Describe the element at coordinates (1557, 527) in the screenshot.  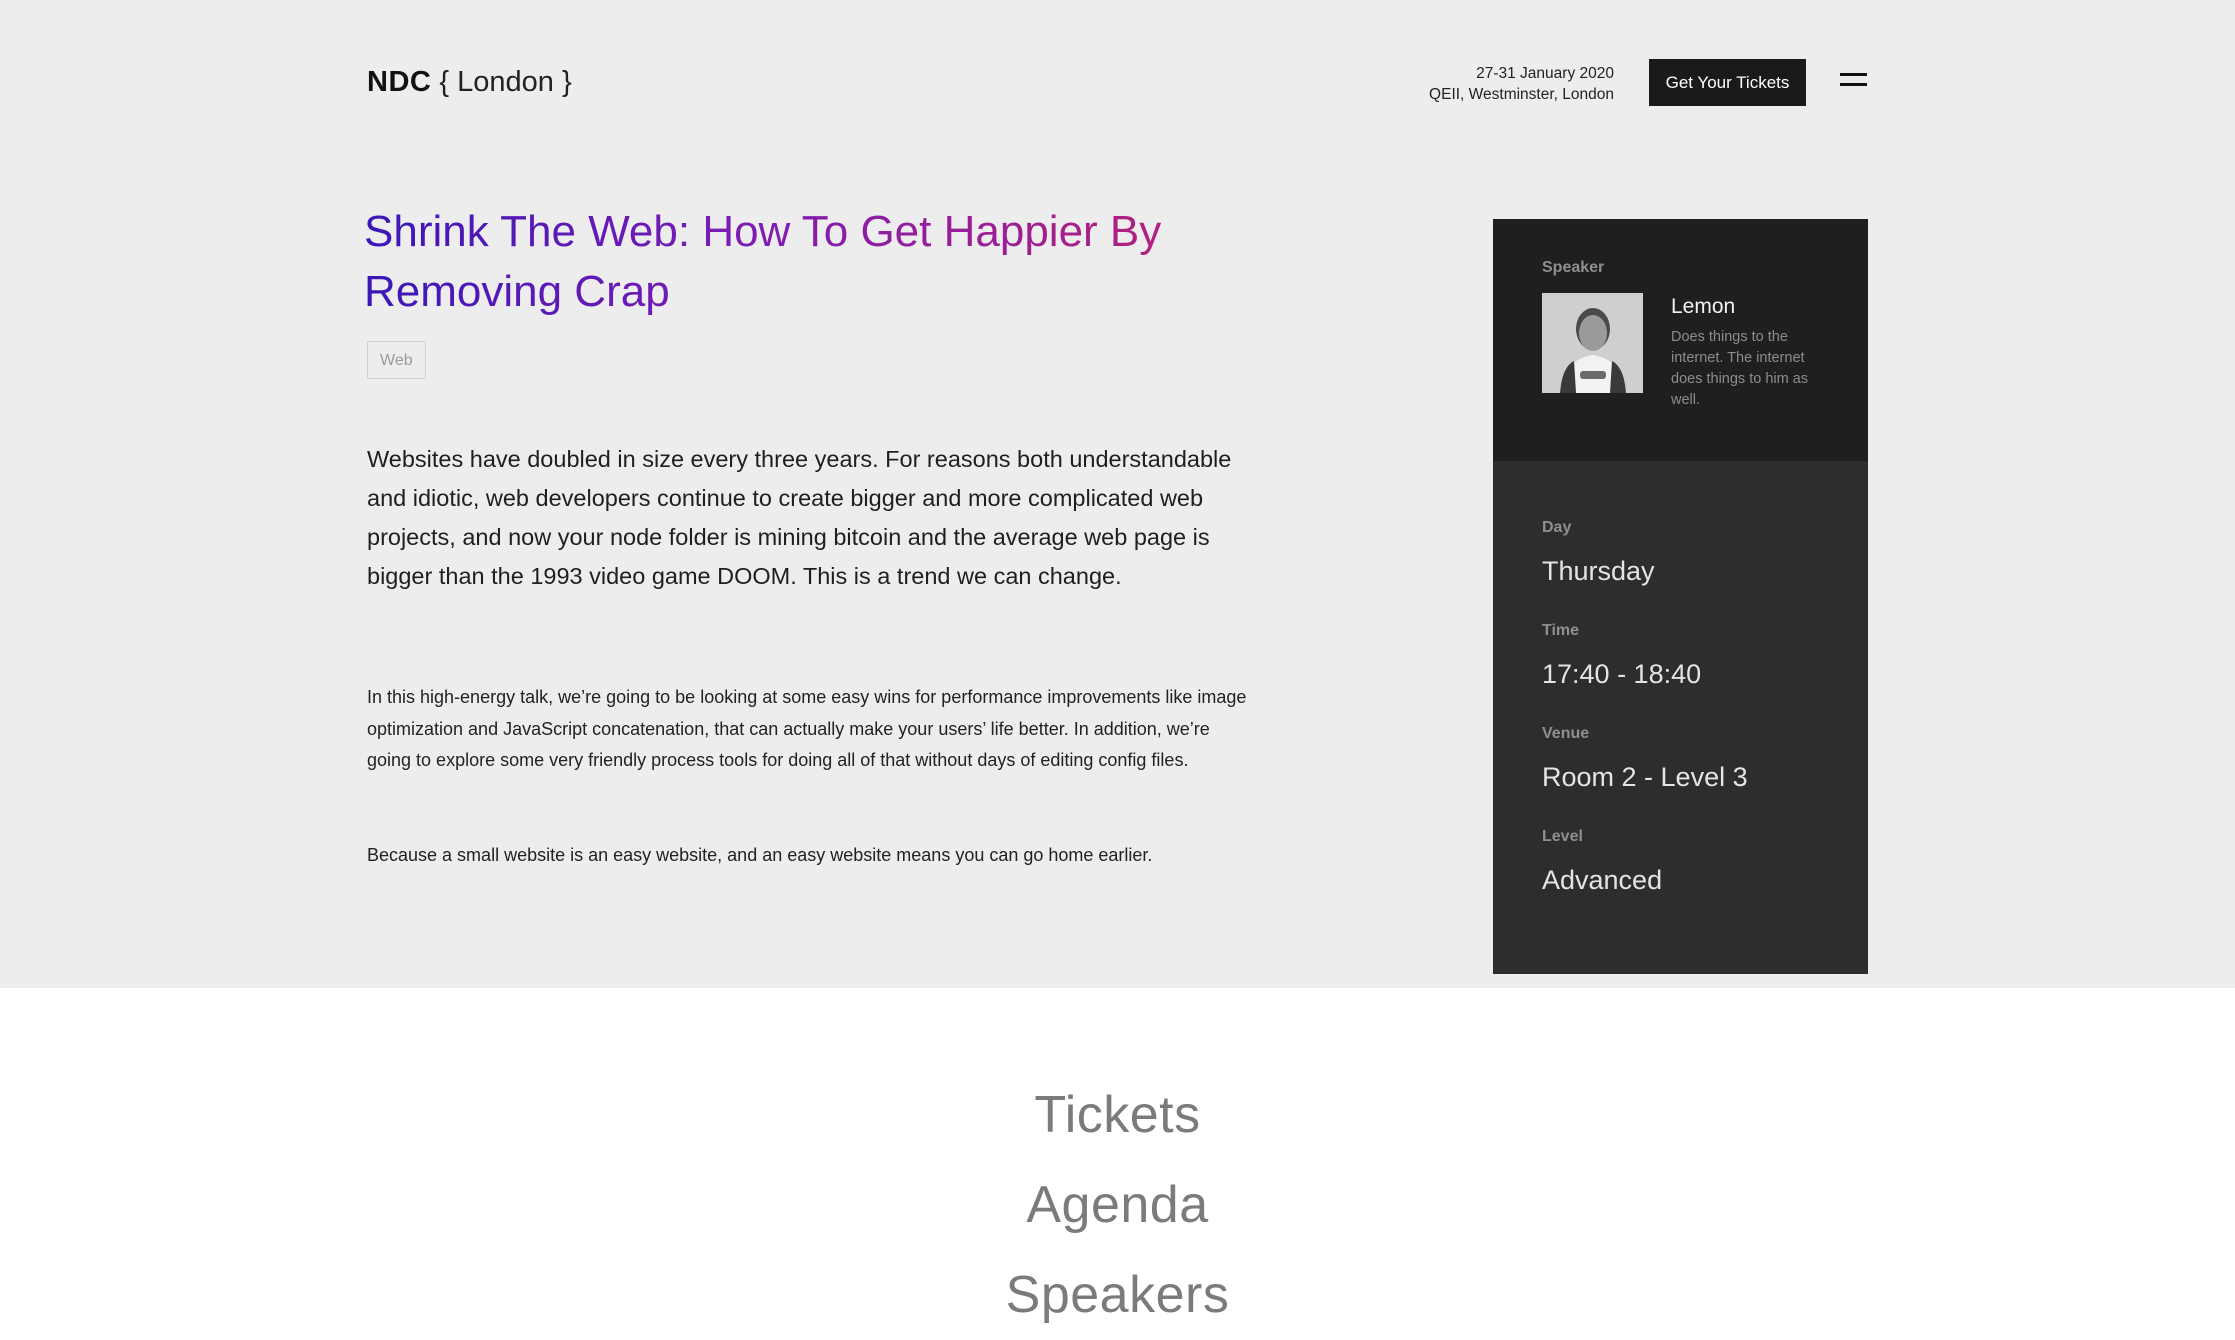
I see `day-label: Day` at that location.